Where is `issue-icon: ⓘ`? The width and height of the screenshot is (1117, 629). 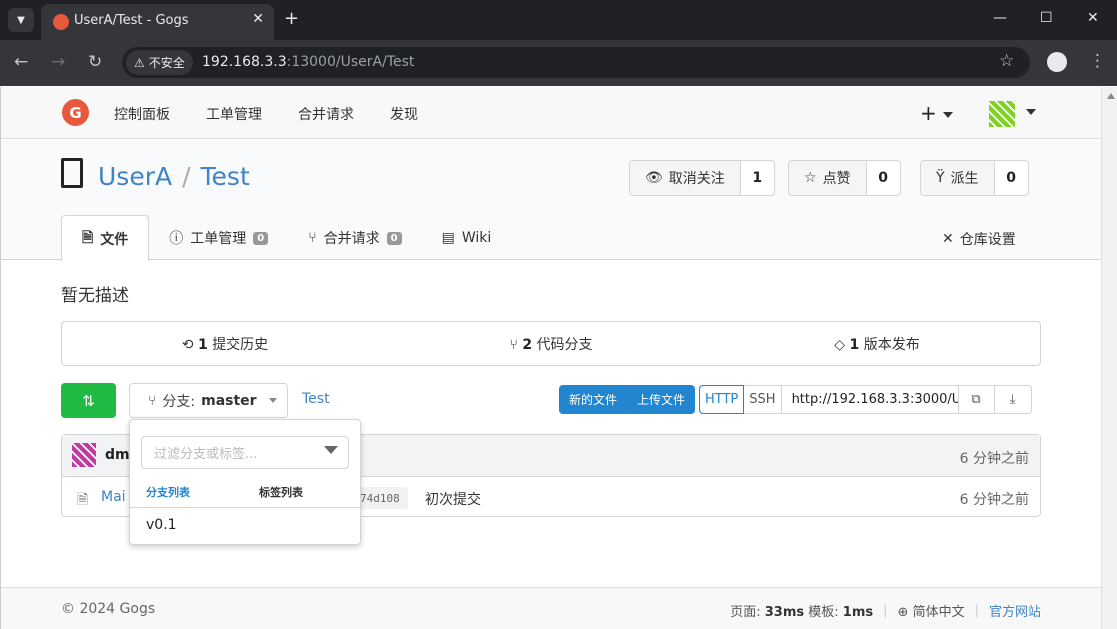
issue-icon: ⓘ is located at coordinates (176, 239).